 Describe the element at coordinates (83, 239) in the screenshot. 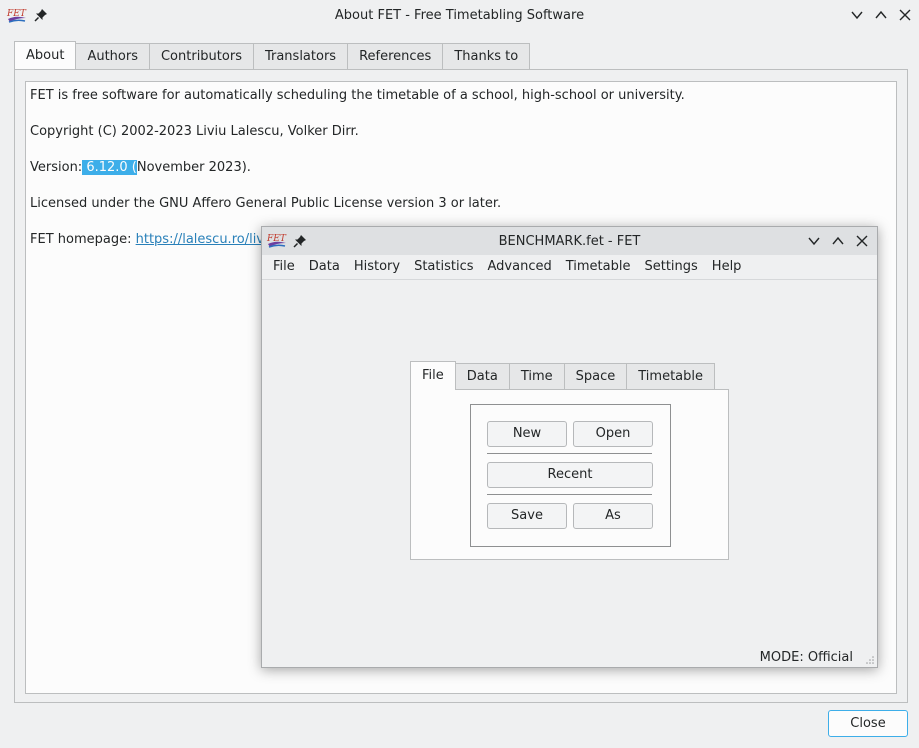

I see `homepage-prefix: FET homepage:` at that location.